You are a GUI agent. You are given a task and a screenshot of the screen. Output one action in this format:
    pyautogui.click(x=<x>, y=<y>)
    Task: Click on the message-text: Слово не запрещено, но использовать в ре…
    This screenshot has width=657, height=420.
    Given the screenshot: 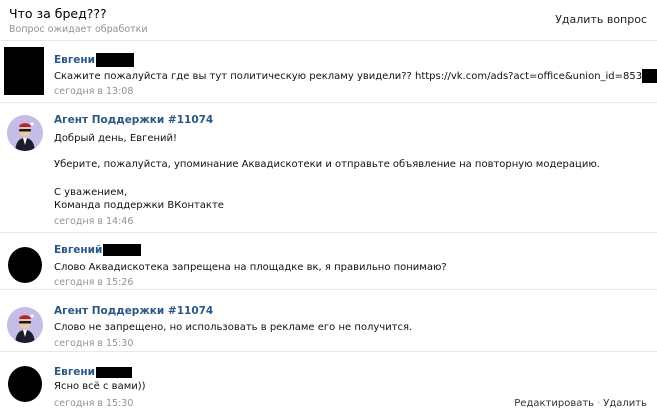 What is the action you would take?
    pyautogui.click(x=233, y=327)
    